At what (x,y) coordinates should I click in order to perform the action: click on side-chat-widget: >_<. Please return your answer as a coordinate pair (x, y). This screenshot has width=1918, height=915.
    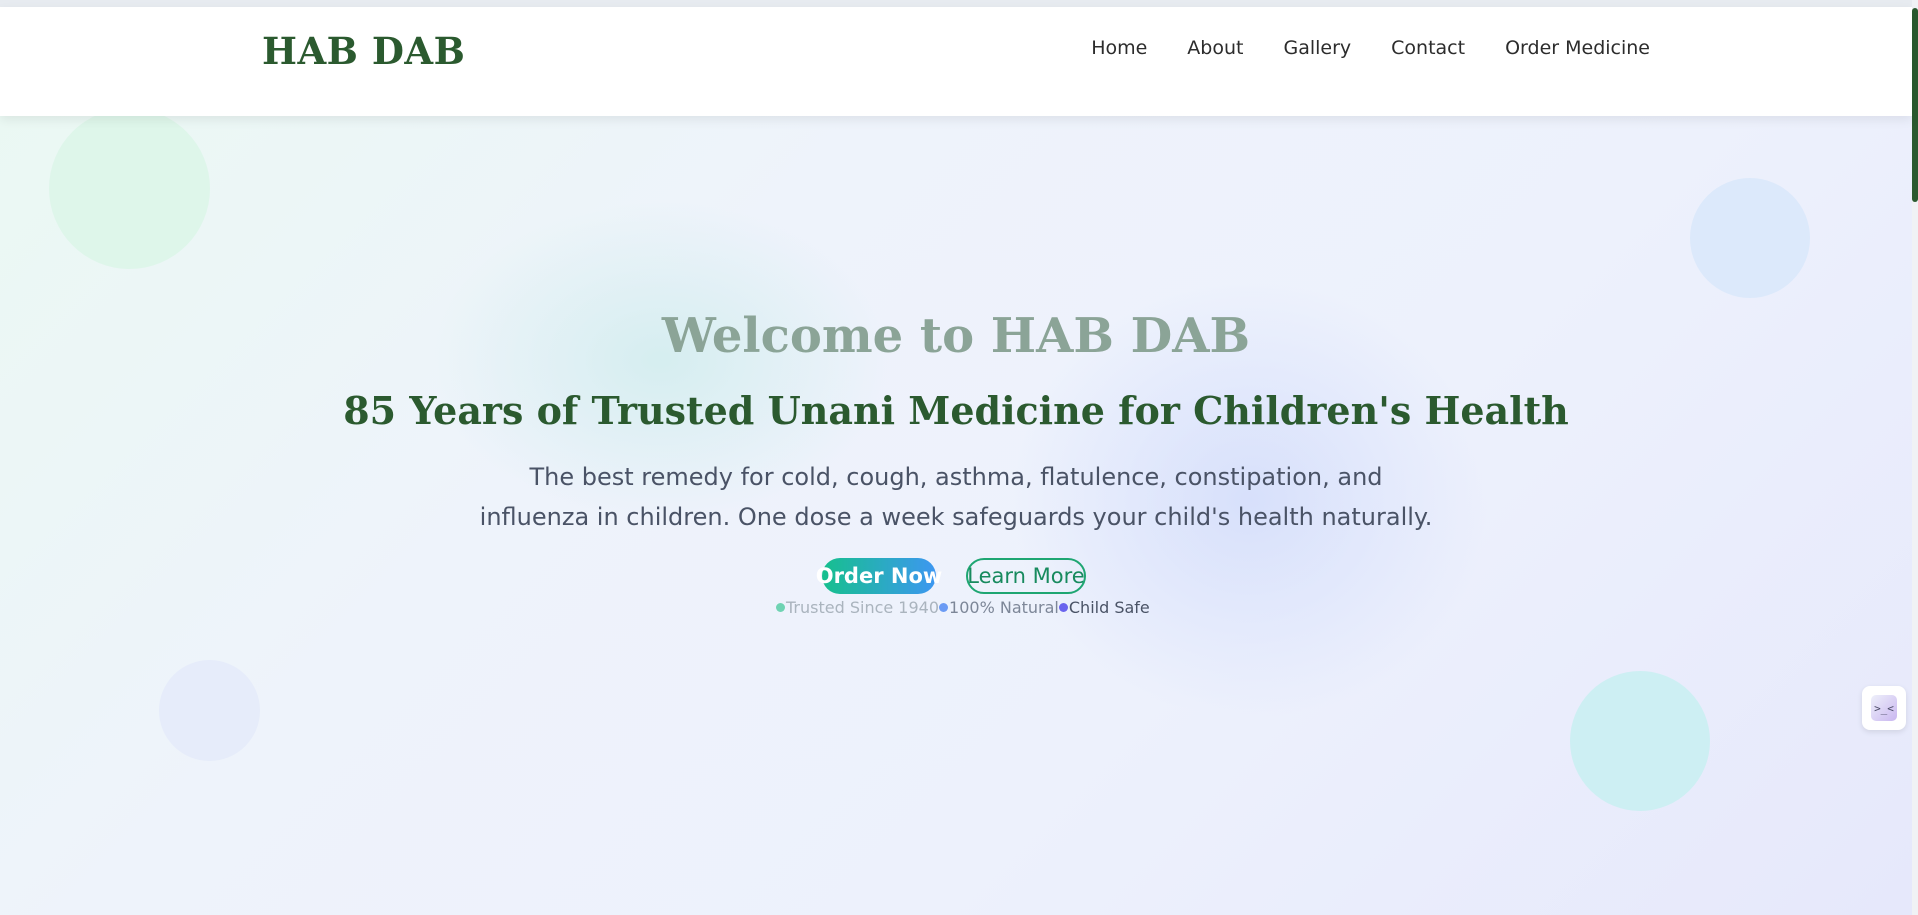
    Looking at the image, I should click on (1884, 708).